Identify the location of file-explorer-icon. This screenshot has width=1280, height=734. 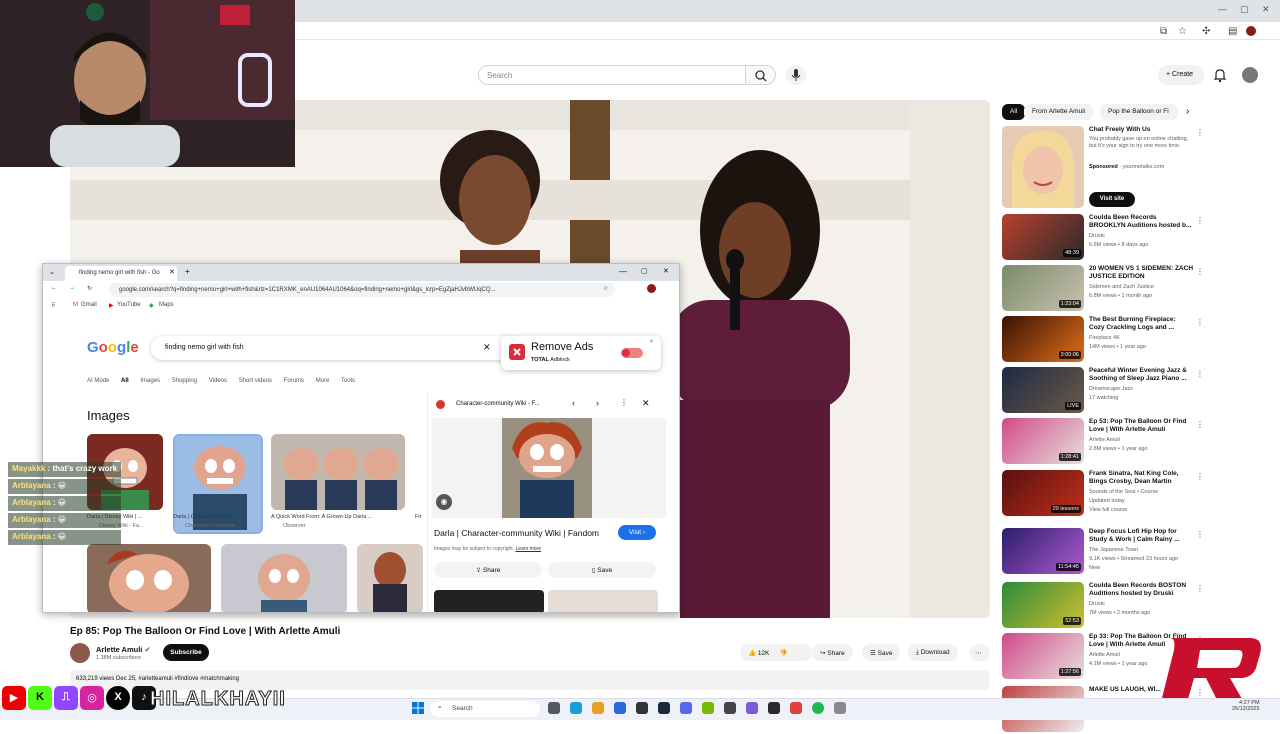
(598, 708).